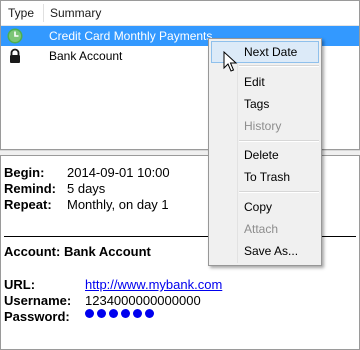  I want to click on menu-item-label: To Trash, so click(267, 177).